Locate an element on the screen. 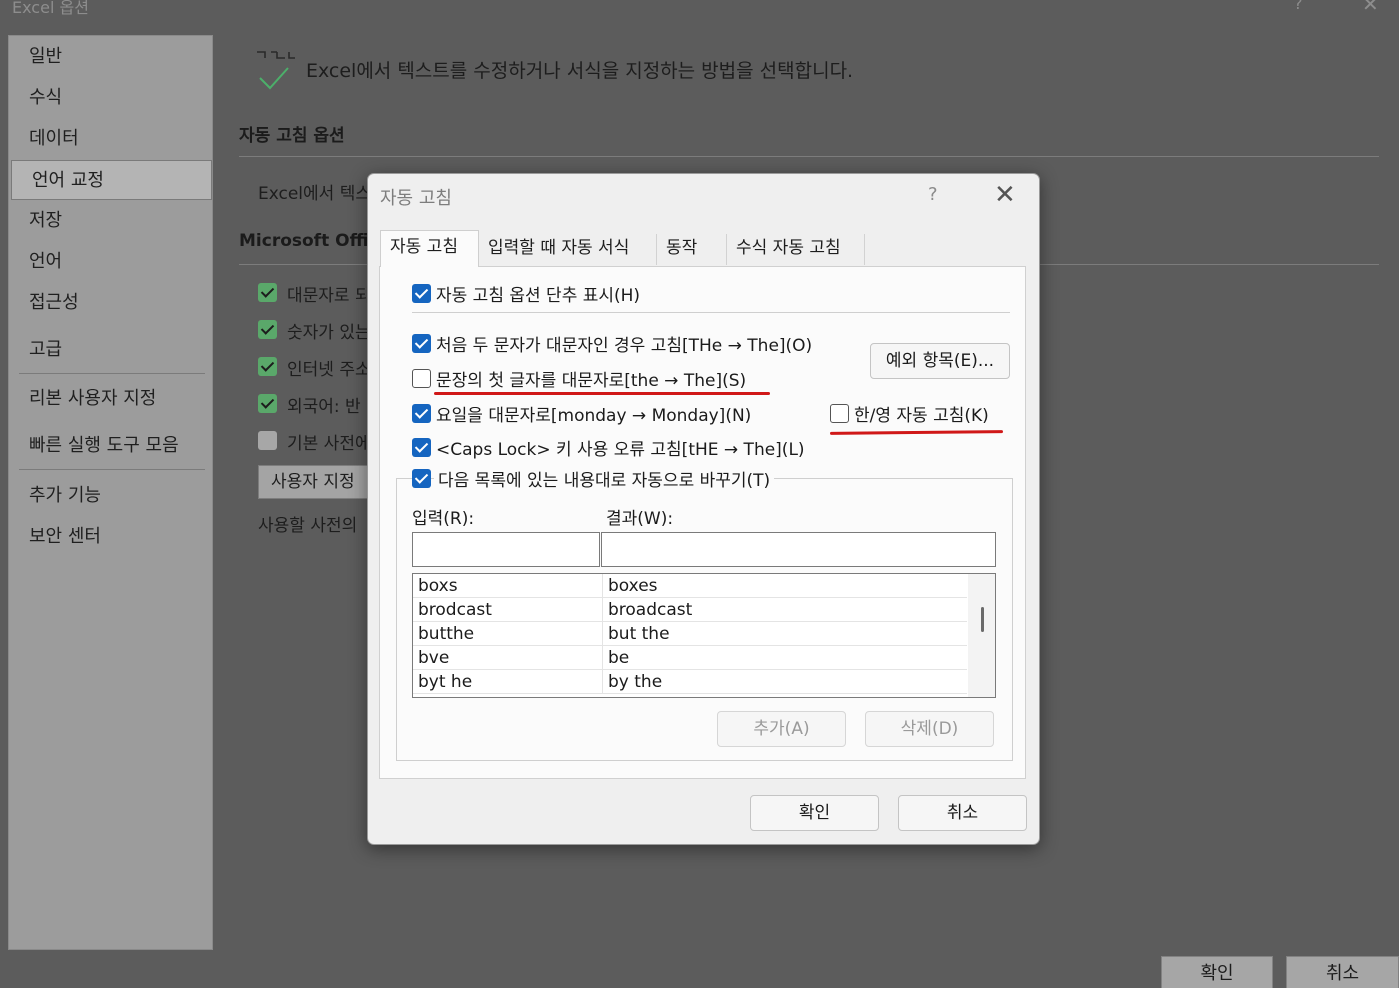 This screenshot has height=988, width=1399. caps-lock-checkbox is located at coordinates (421, 447).